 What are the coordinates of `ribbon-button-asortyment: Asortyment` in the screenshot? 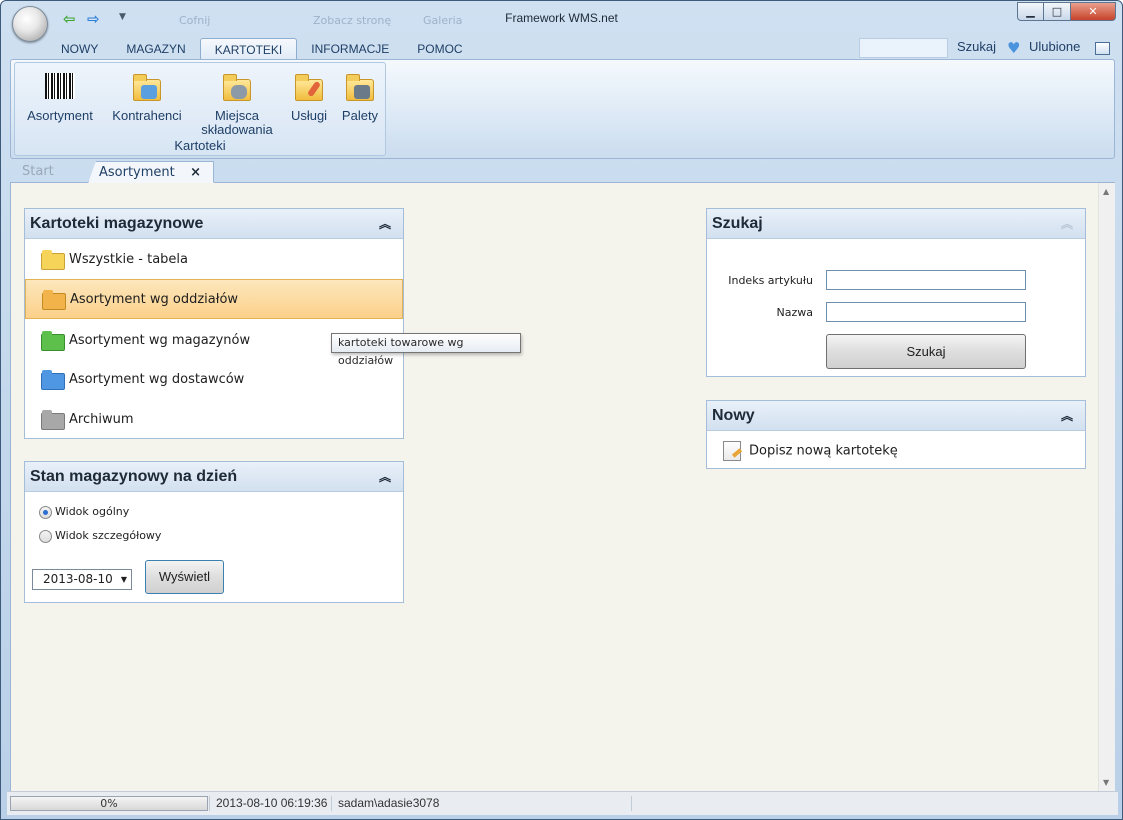 It's located at (60, 97).